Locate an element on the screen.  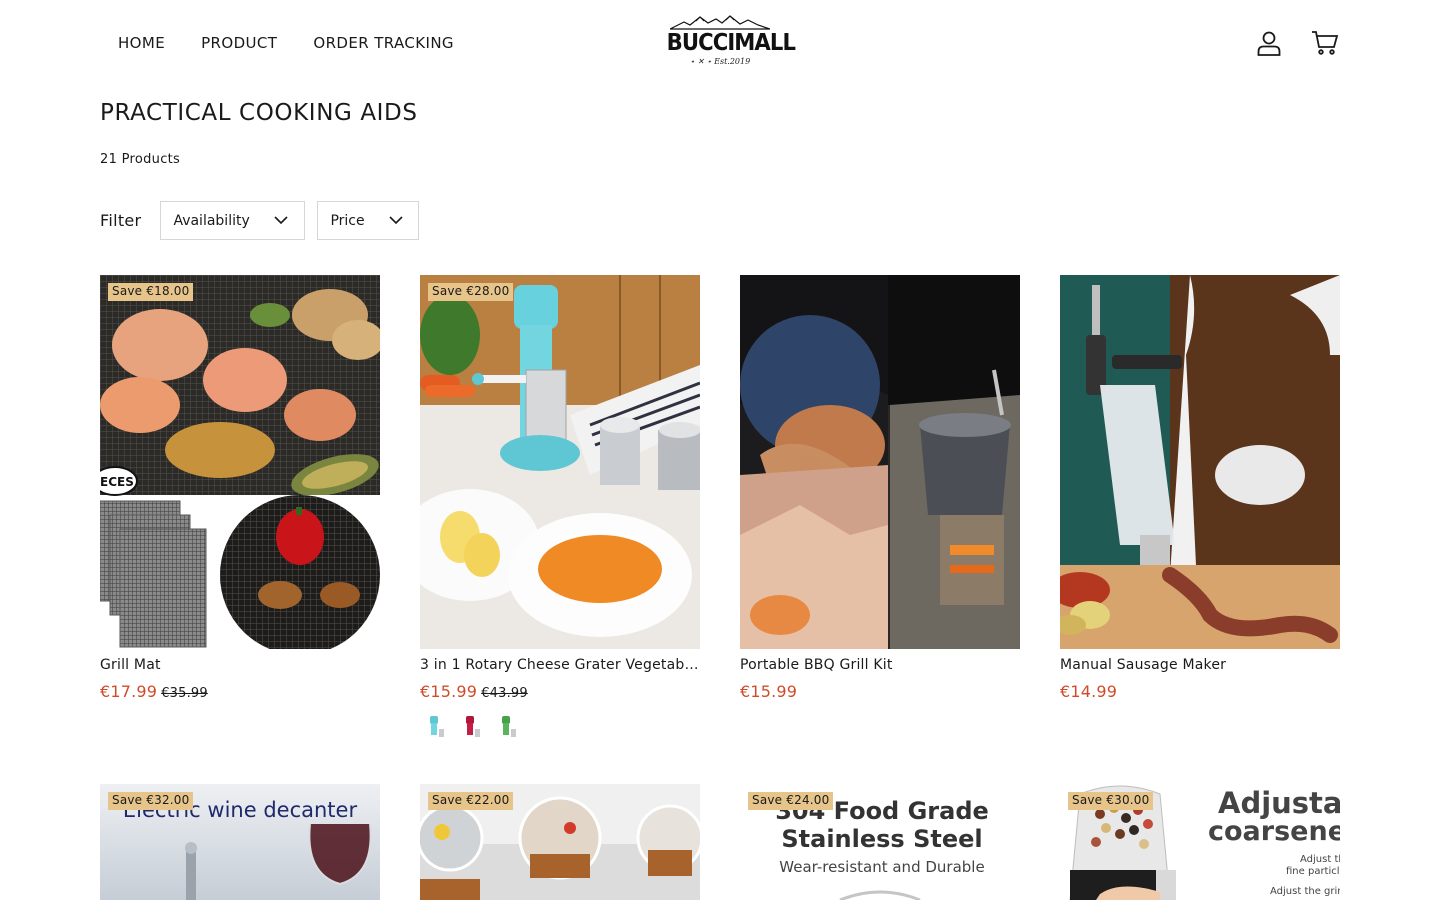
product-image-text-line3: Wear-resistant and Durable is located at coordinates (882, 867).